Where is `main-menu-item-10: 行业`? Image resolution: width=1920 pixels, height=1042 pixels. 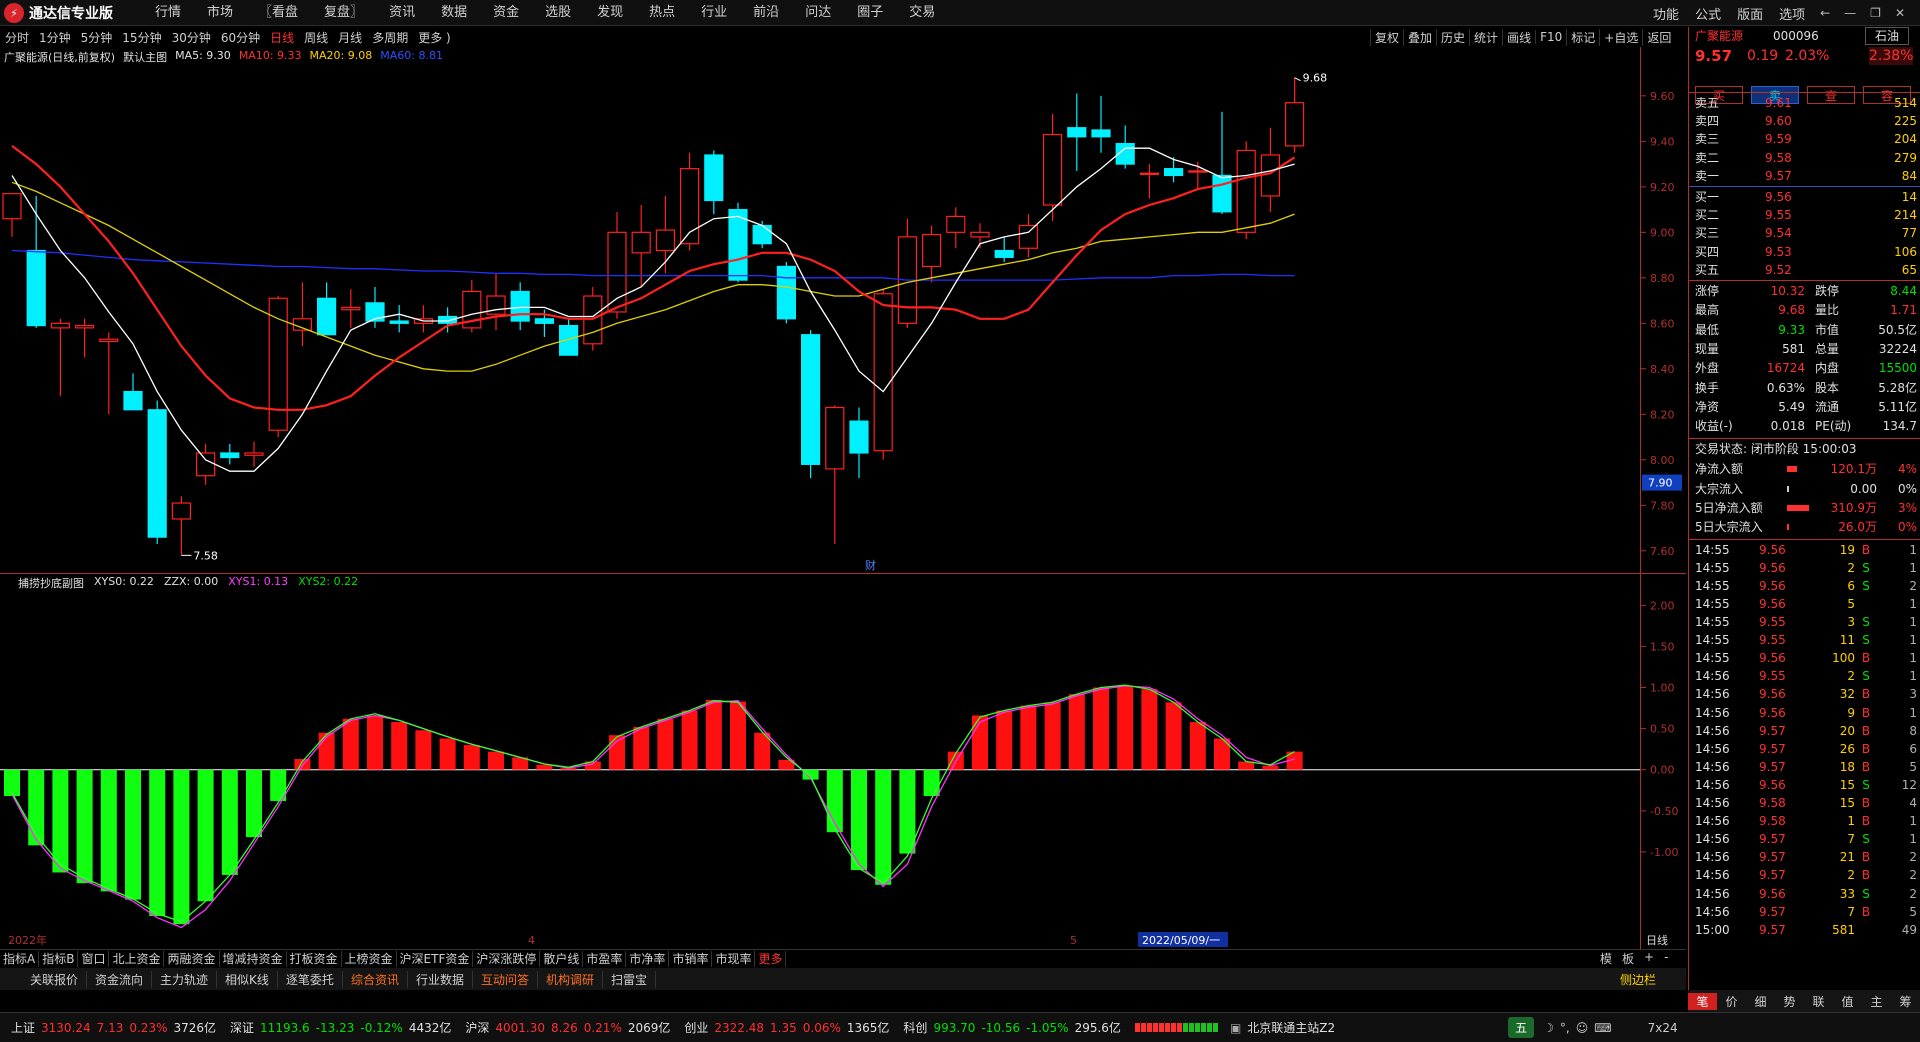 main-menu-item-10: 行业 is located at coordinates (714, 13).